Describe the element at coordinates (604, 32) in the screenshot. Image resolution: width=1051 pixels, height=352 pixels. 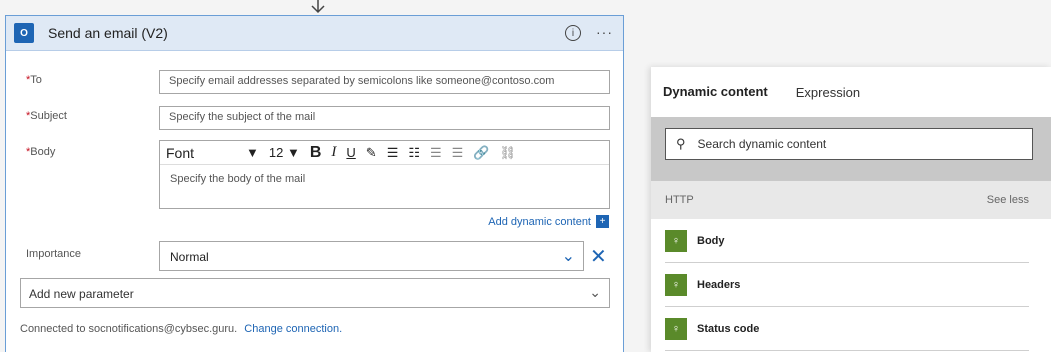
I see `more-options-icon: ···` at that location.